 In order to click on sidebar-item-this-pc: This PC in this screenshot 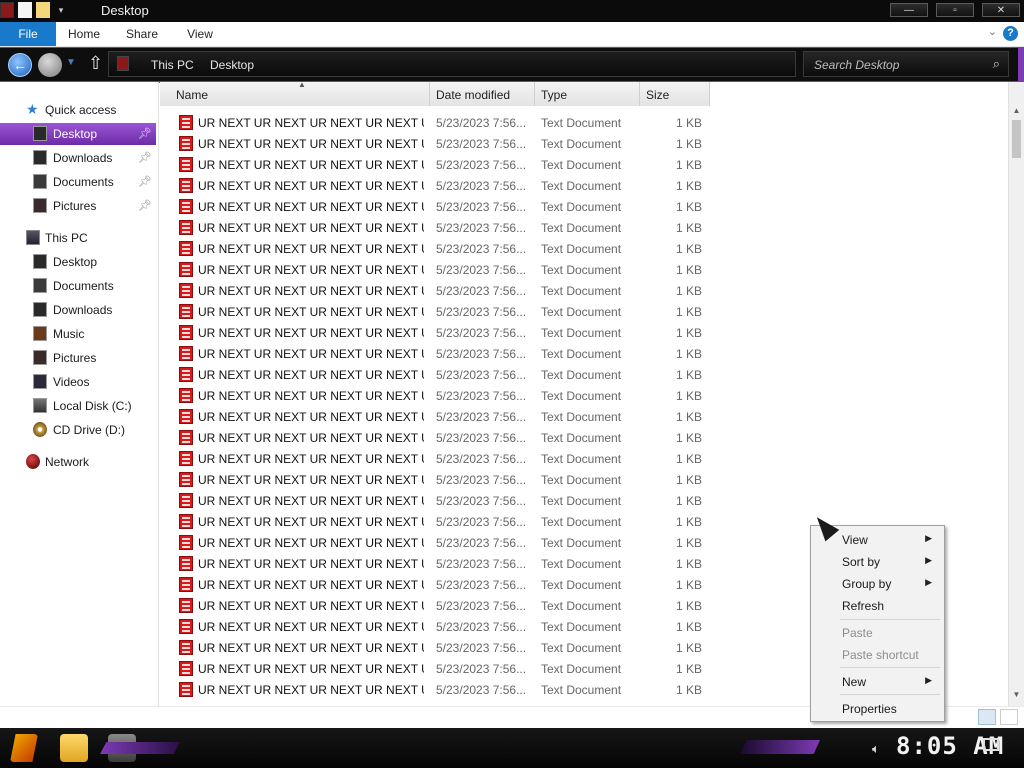, I will do `click(78, 238)`.